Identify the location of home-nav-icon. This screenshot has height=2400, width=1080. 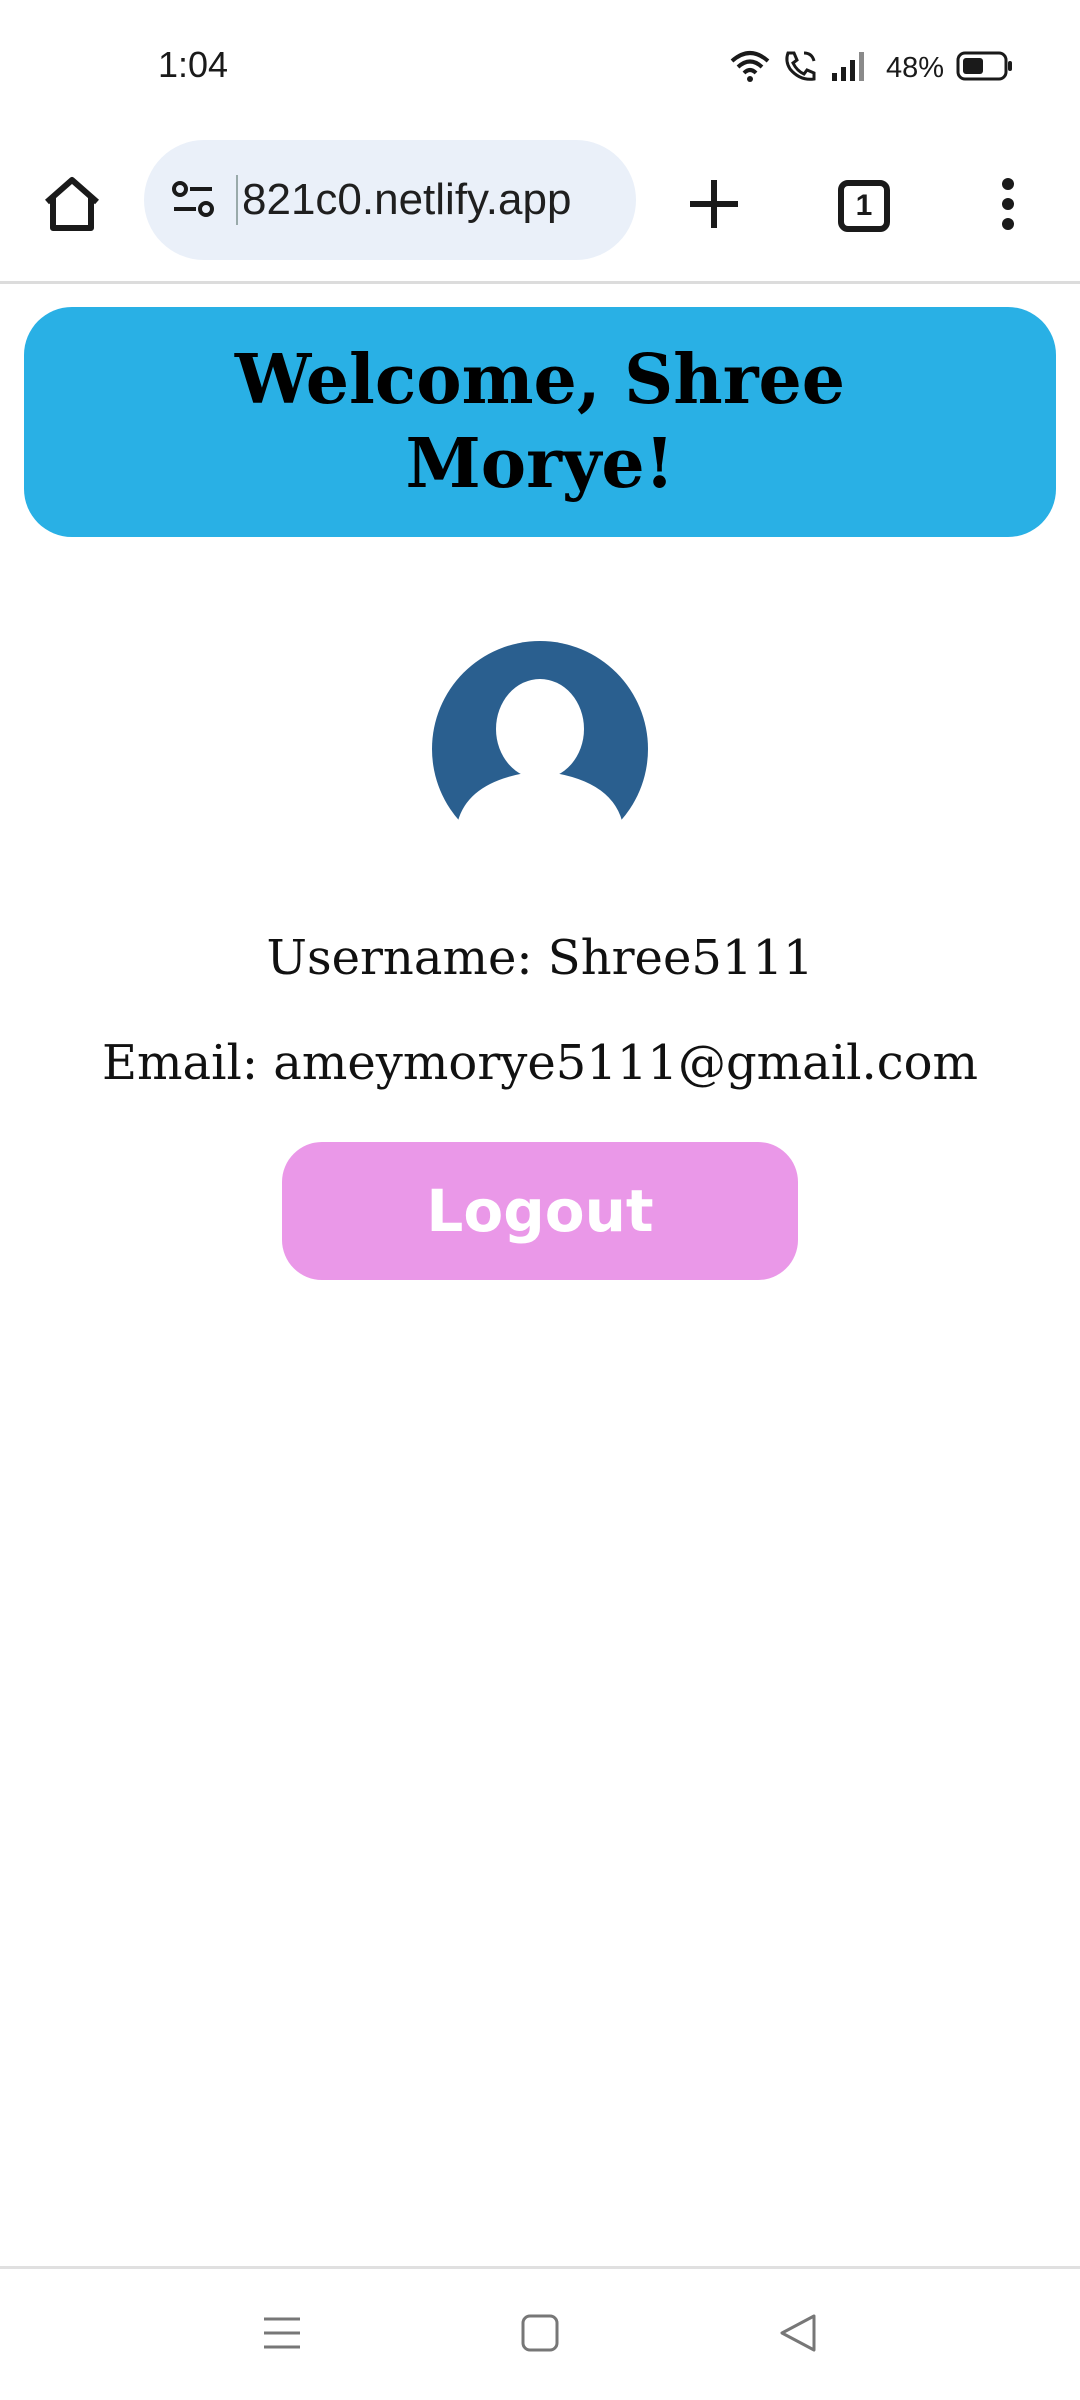
(540, 2335).